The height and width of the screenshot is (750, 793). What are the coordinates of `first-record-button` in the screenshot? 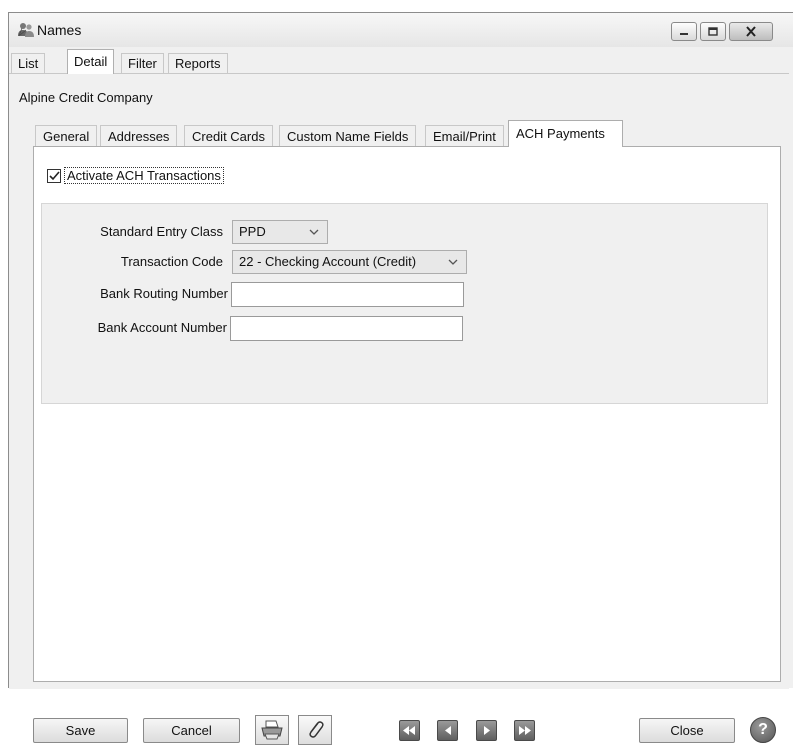 It's located at (409, 730).